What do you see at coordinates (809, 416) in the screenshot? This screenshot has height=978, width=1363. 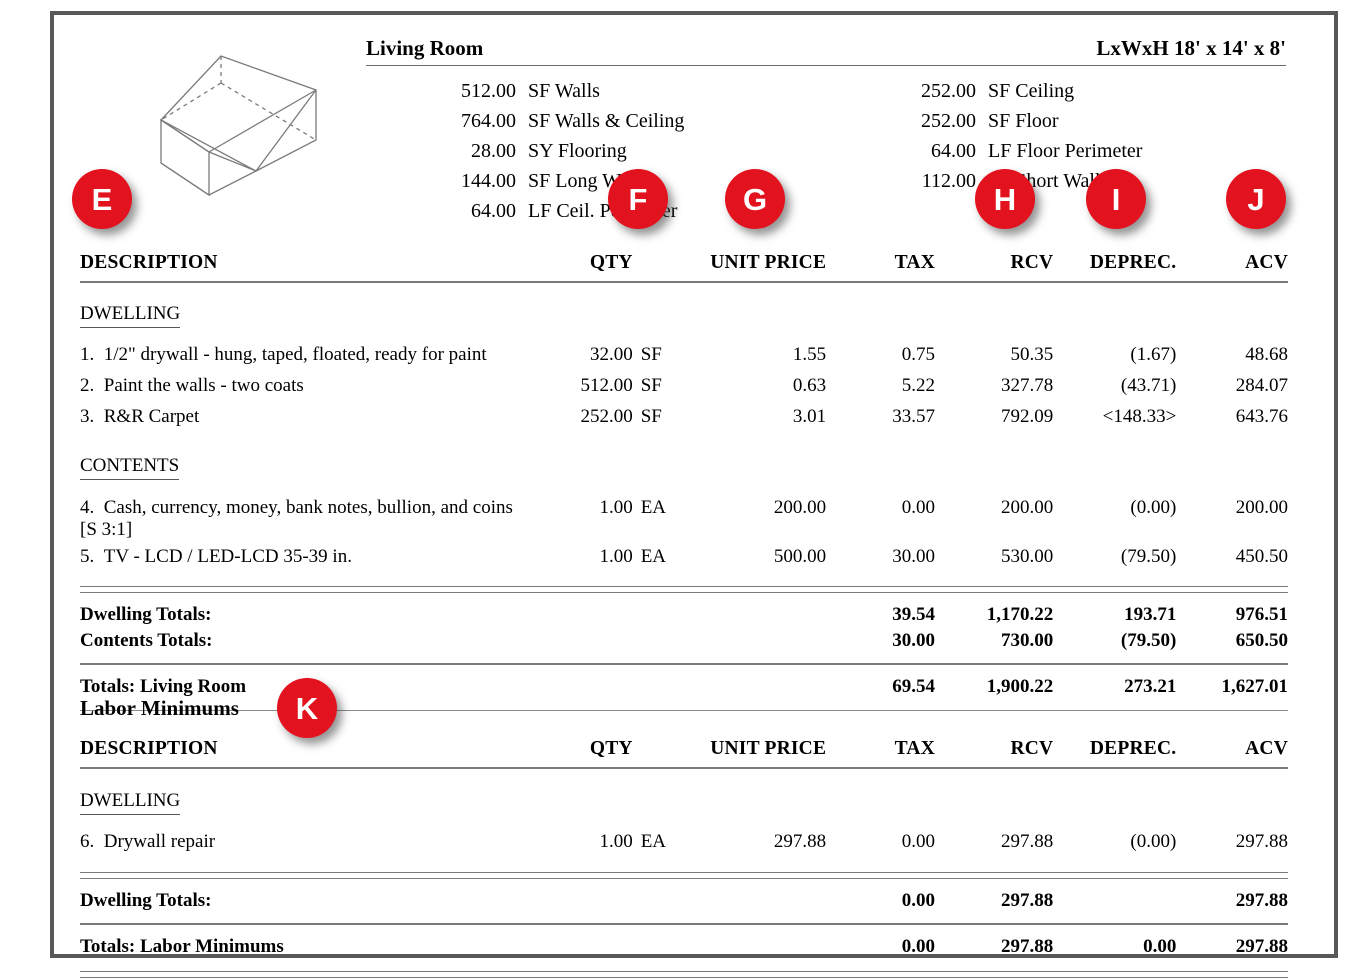 I see `cell-unit-price: 3.01` at bounding box center [809, 416].